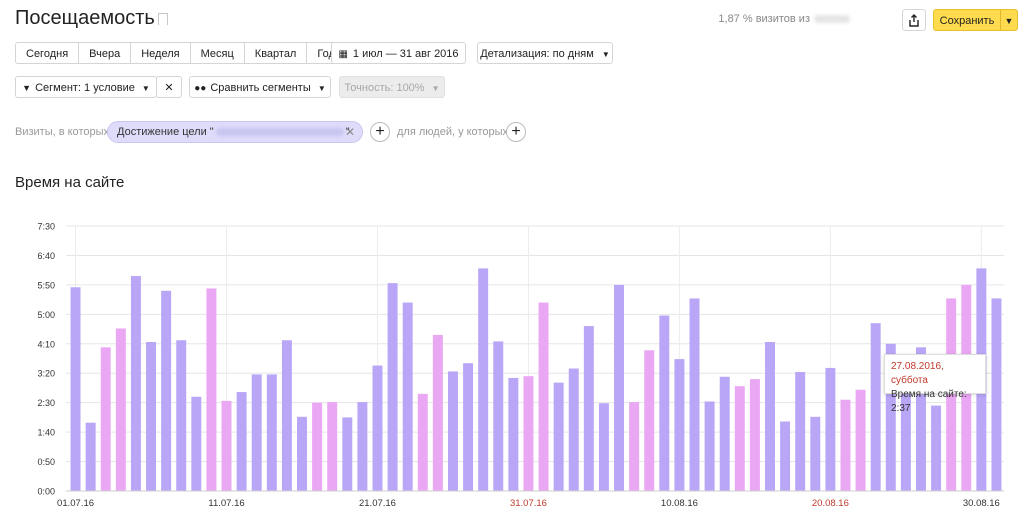  I want to click on visits-filter-label: Визиты, в которых, so click(62, 132).